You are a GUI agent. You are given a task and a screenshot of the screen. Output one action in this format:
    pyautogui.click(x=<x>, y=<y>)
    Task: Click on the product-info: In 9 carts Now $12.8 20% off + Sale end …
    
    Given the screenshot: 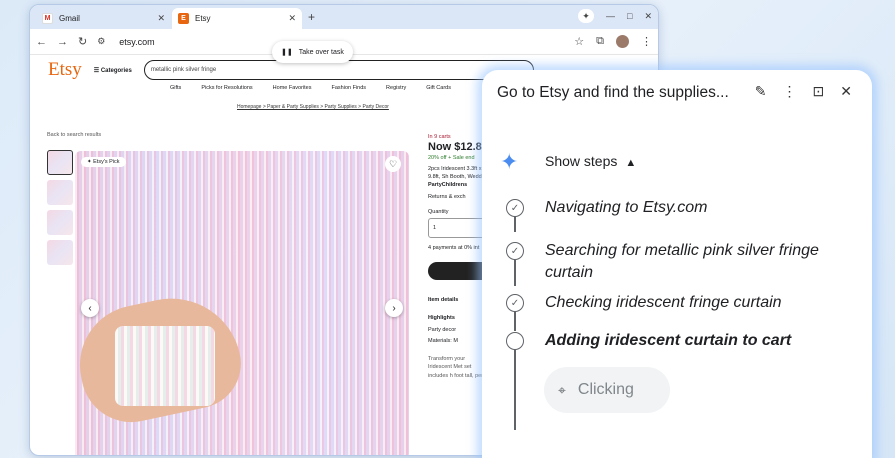 What is the action you would take?
    pyautogui.click(x=458, y=256)
    